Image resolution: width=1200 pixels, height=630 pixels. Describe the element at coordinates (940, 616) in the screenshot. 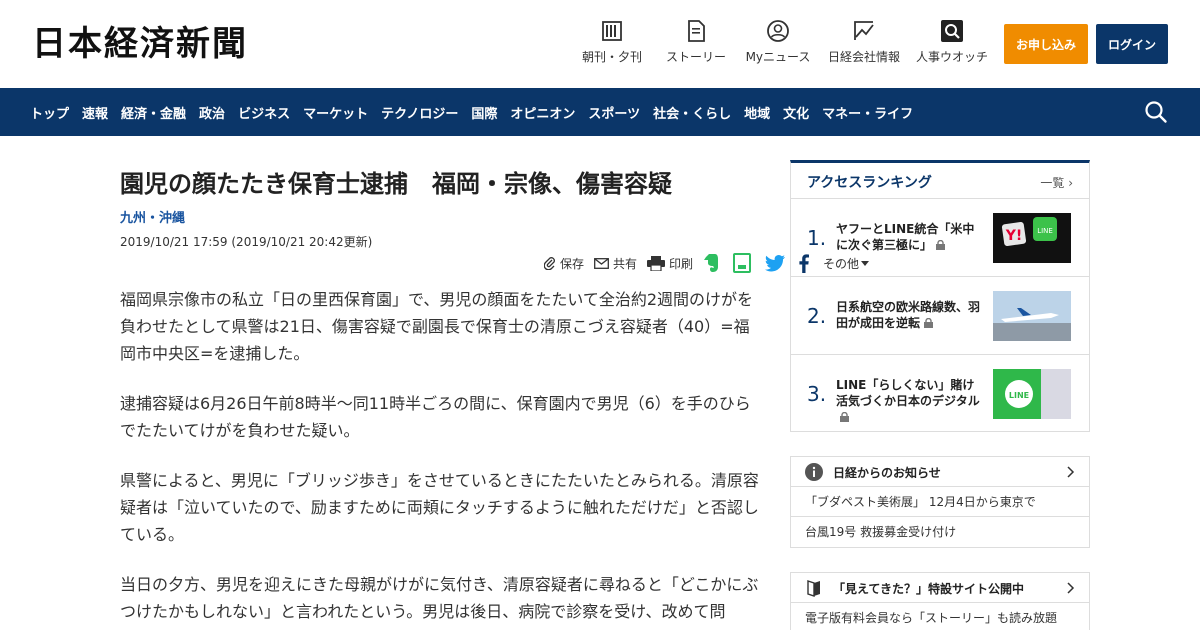

I see `special-item: 電子版有料会員なら「ストーリー」も読み放題` at that location.